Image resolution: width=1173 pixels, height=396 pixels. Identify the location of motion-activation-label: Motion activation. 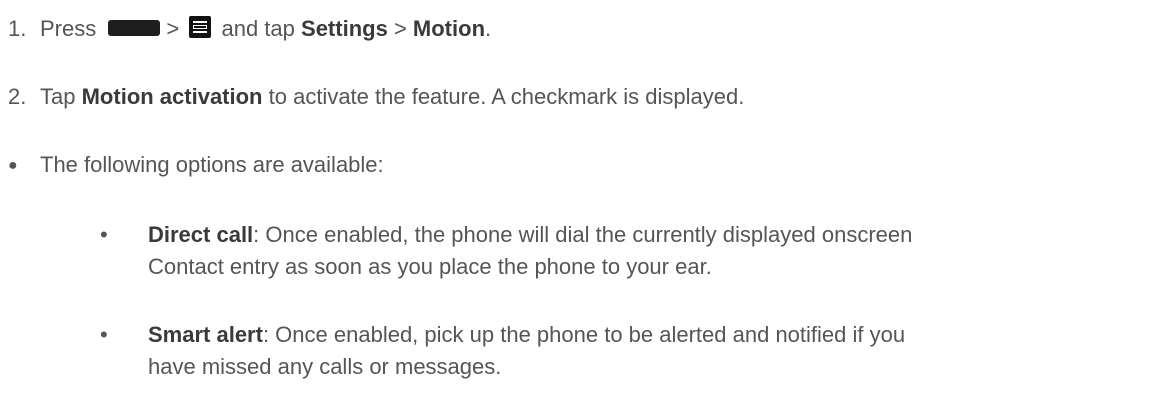
(172, 96).